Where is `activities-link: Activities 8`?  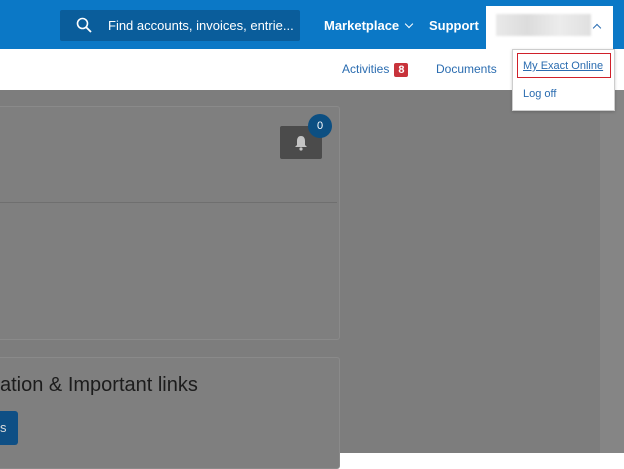 activities-link: Activities 8 is located at coordinates (375, 69).